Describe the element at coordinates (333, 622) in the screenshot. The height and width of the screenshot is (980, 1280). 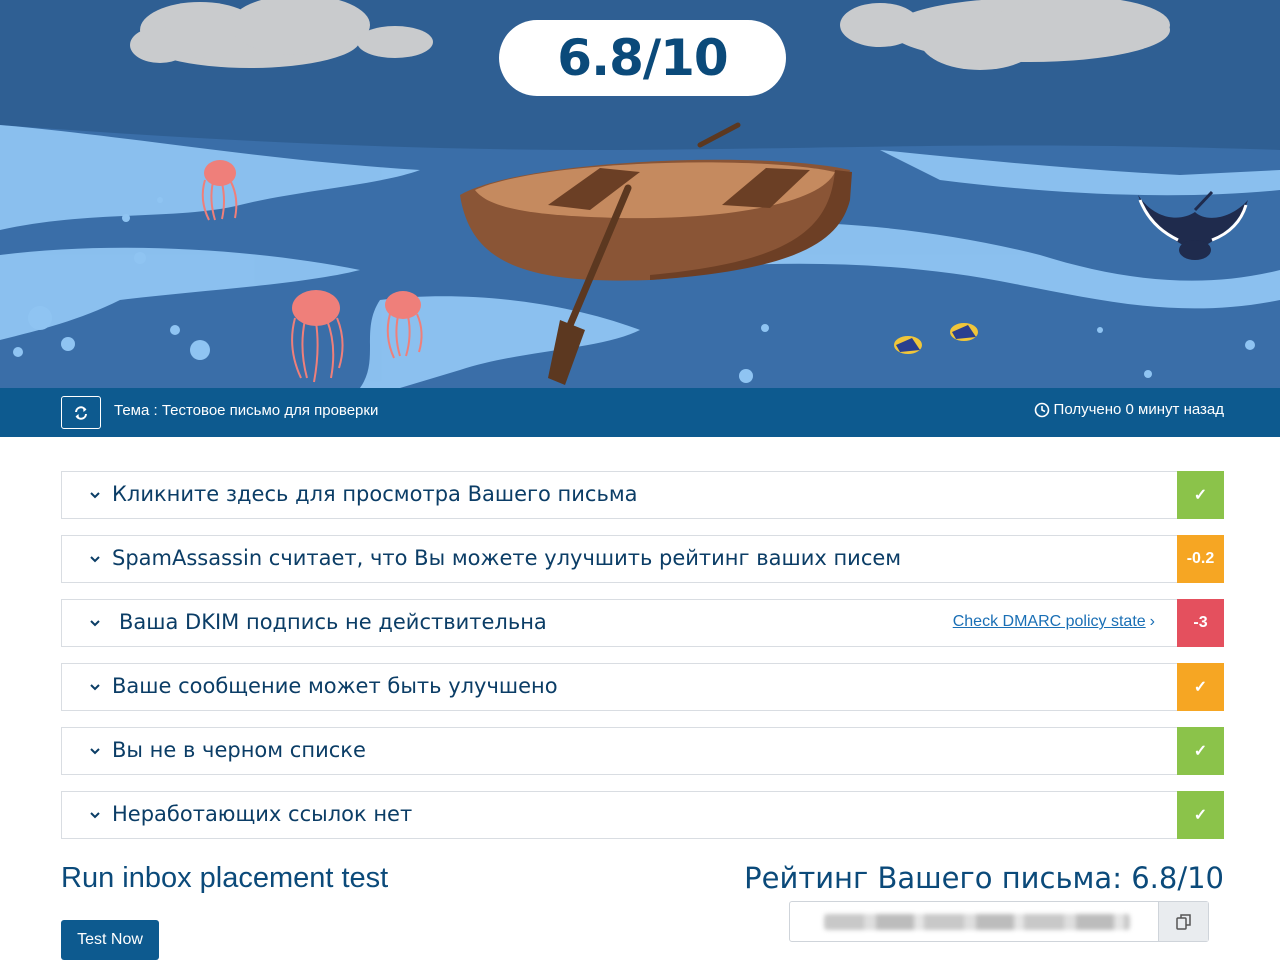
I see `check-label: Ваша DKIM подпись не действительна` at that location.